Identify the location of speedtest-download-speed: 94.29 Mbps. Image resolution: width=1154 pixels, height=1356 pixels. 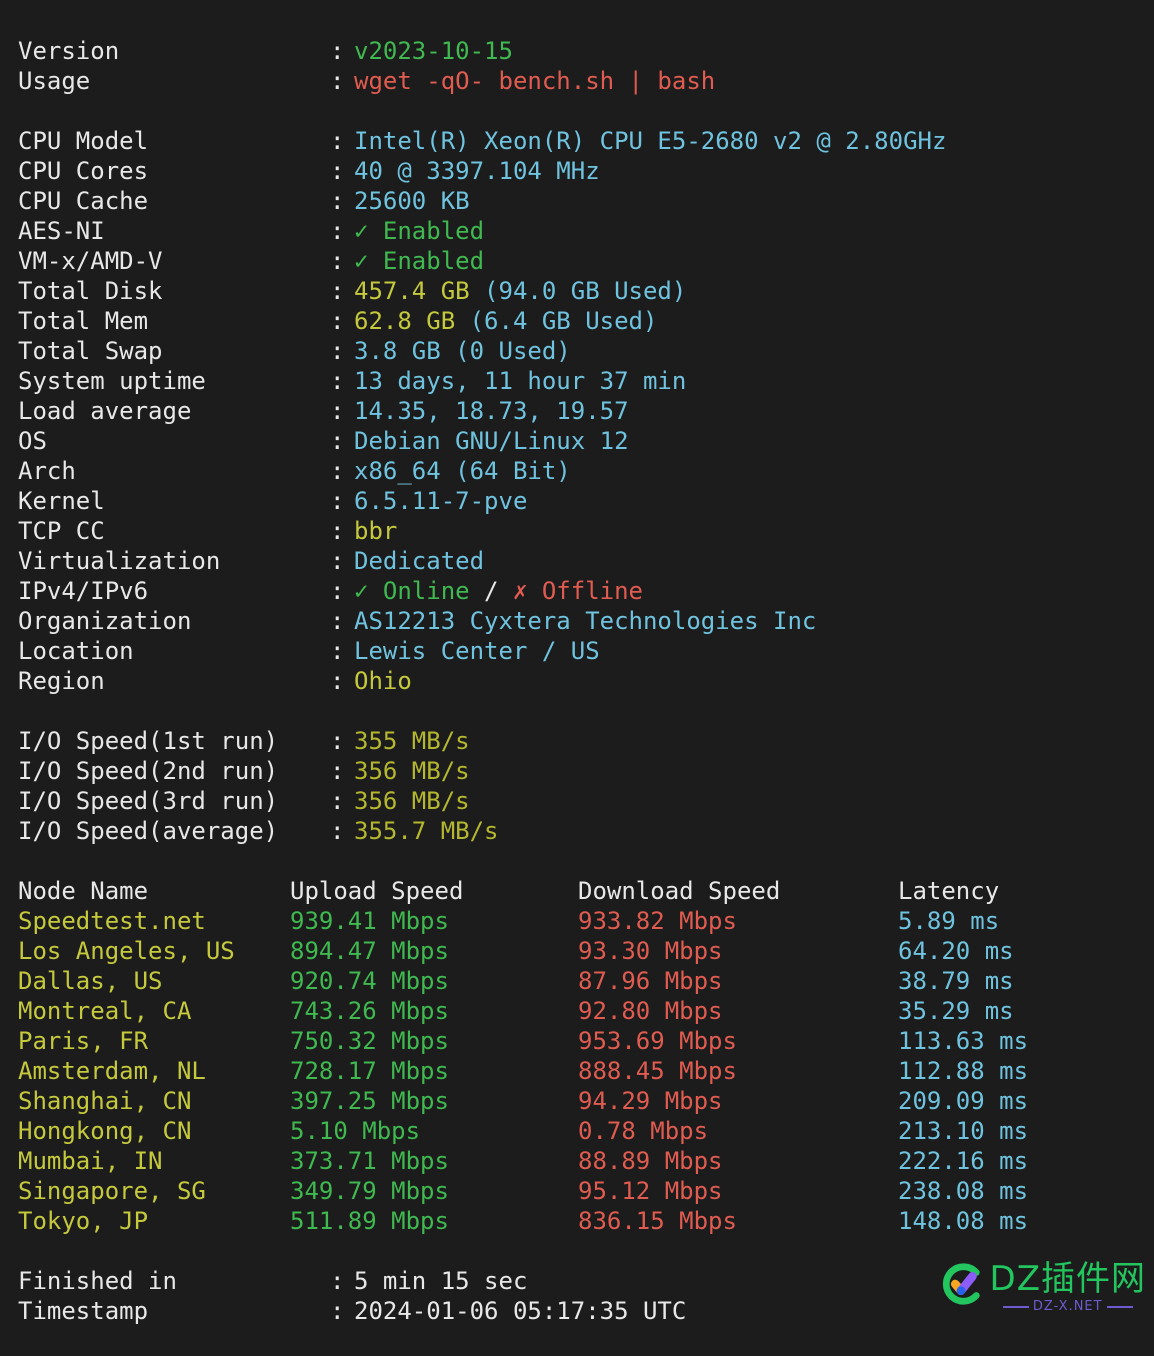
(650, 1101).